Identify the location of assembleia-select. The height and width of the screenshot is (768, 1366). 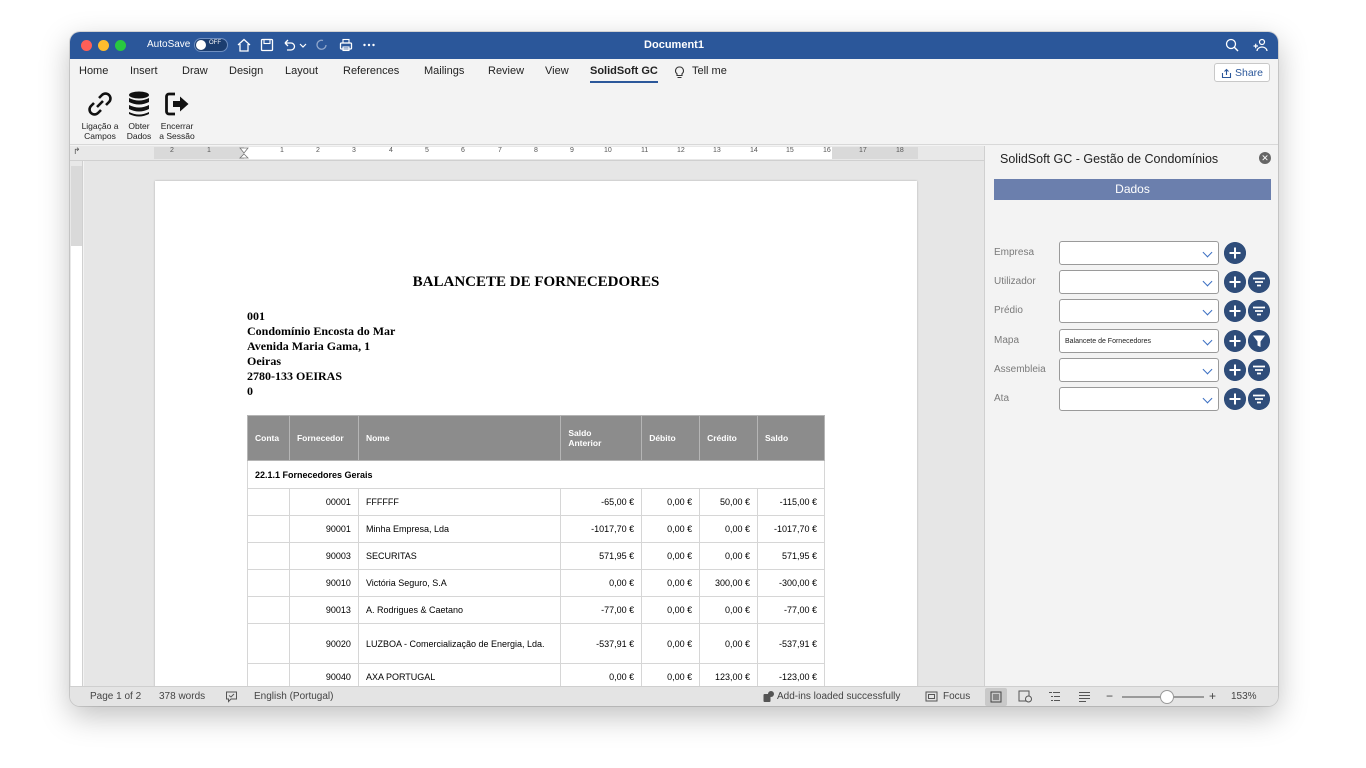
(1139, 370).